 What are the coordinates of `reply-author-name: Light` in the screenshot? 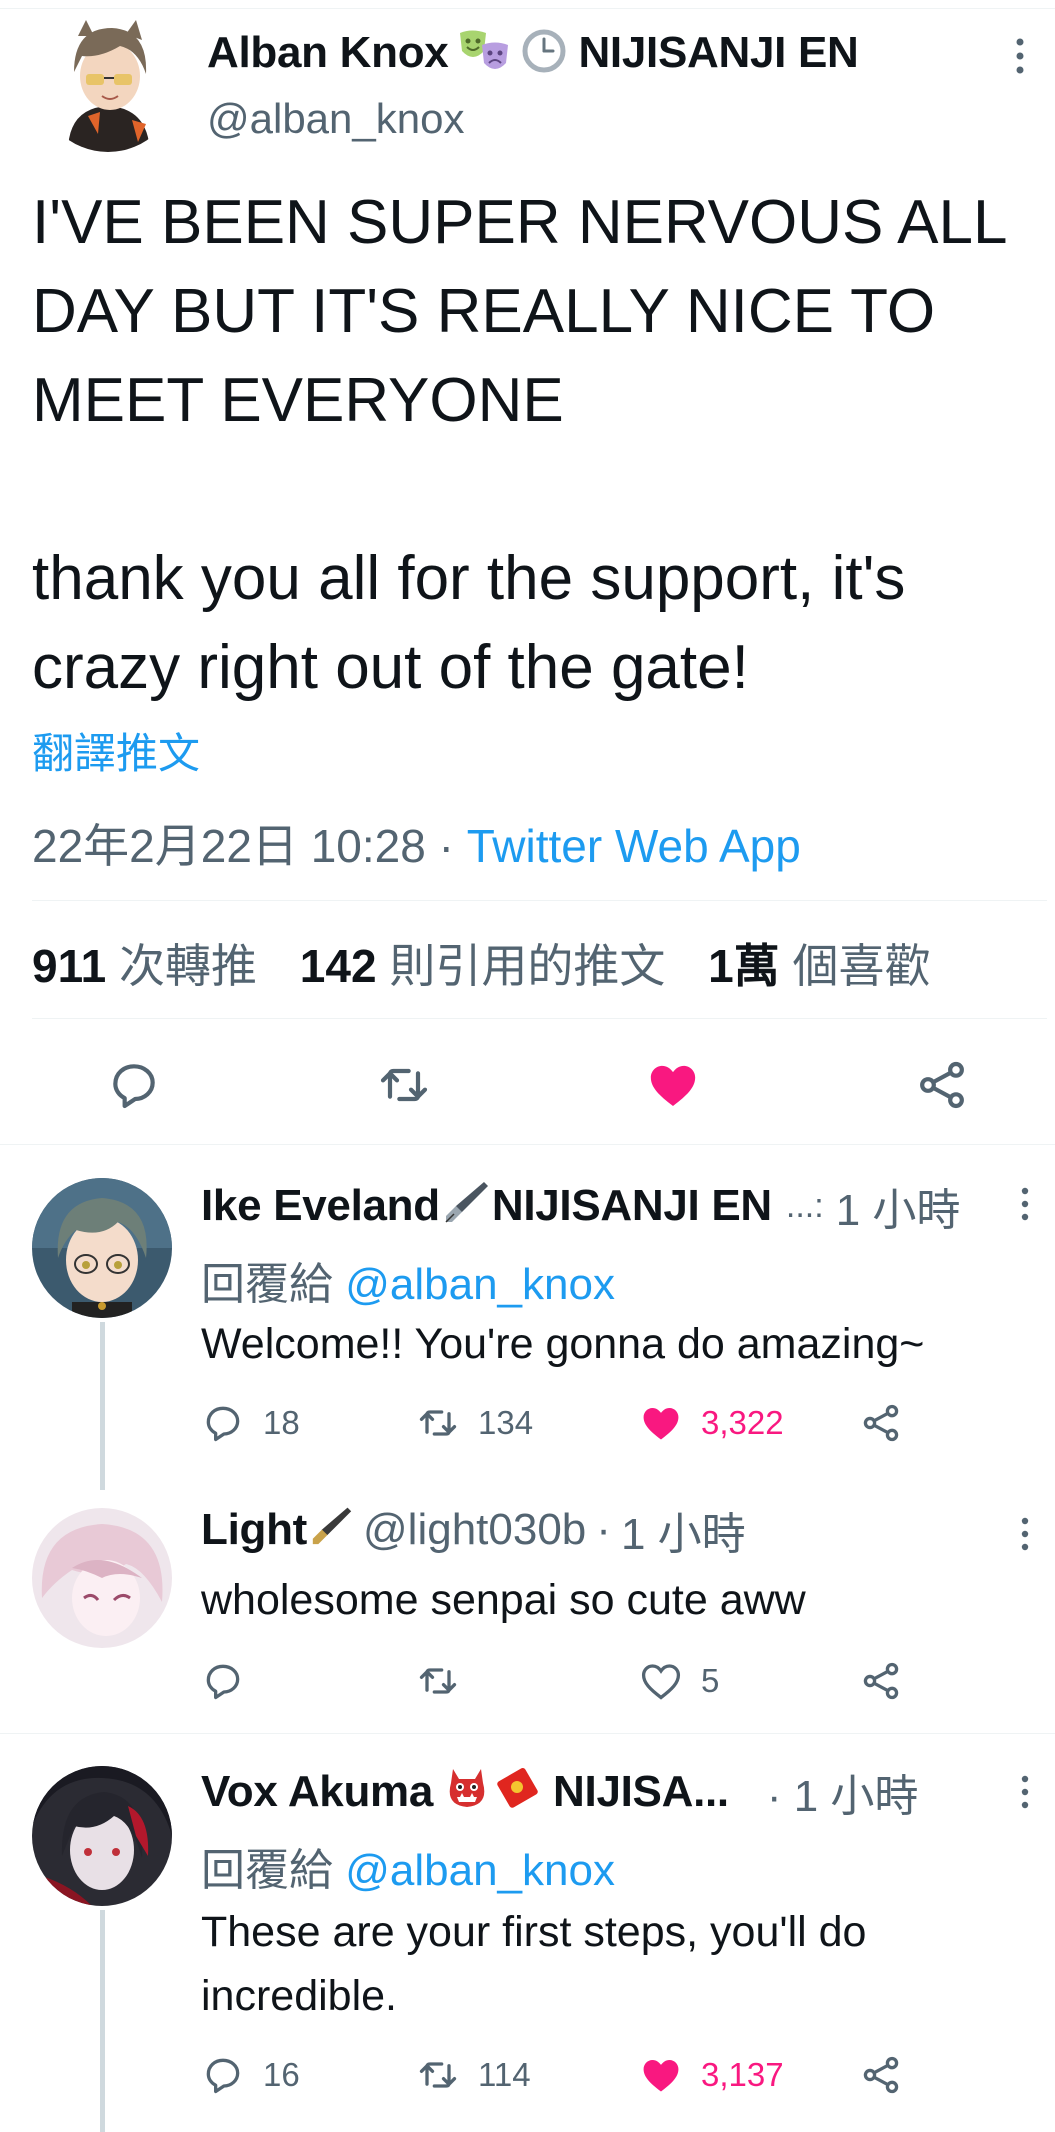 It's located at (254, 1530).